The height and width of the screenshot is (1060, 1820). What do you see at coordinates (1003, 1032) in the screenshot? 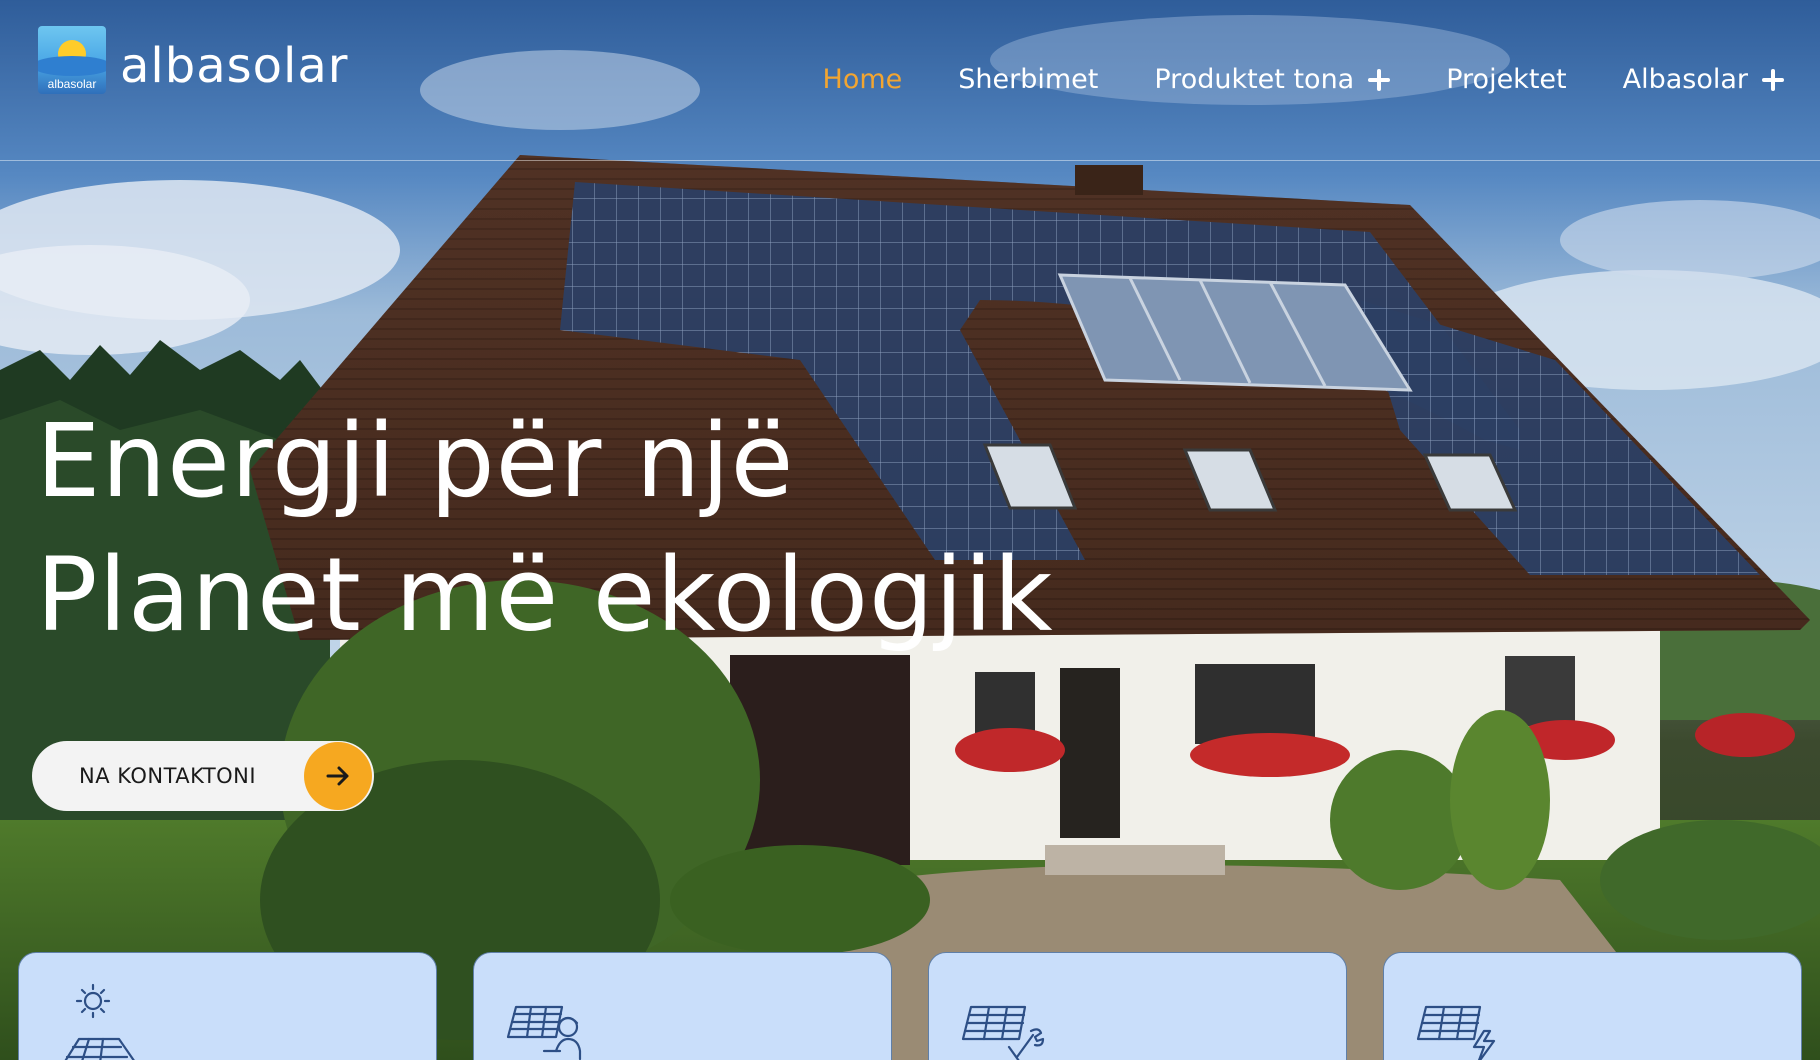
I see `solar-panel-maintenance-icon` at bounding box center [1003, 1032].